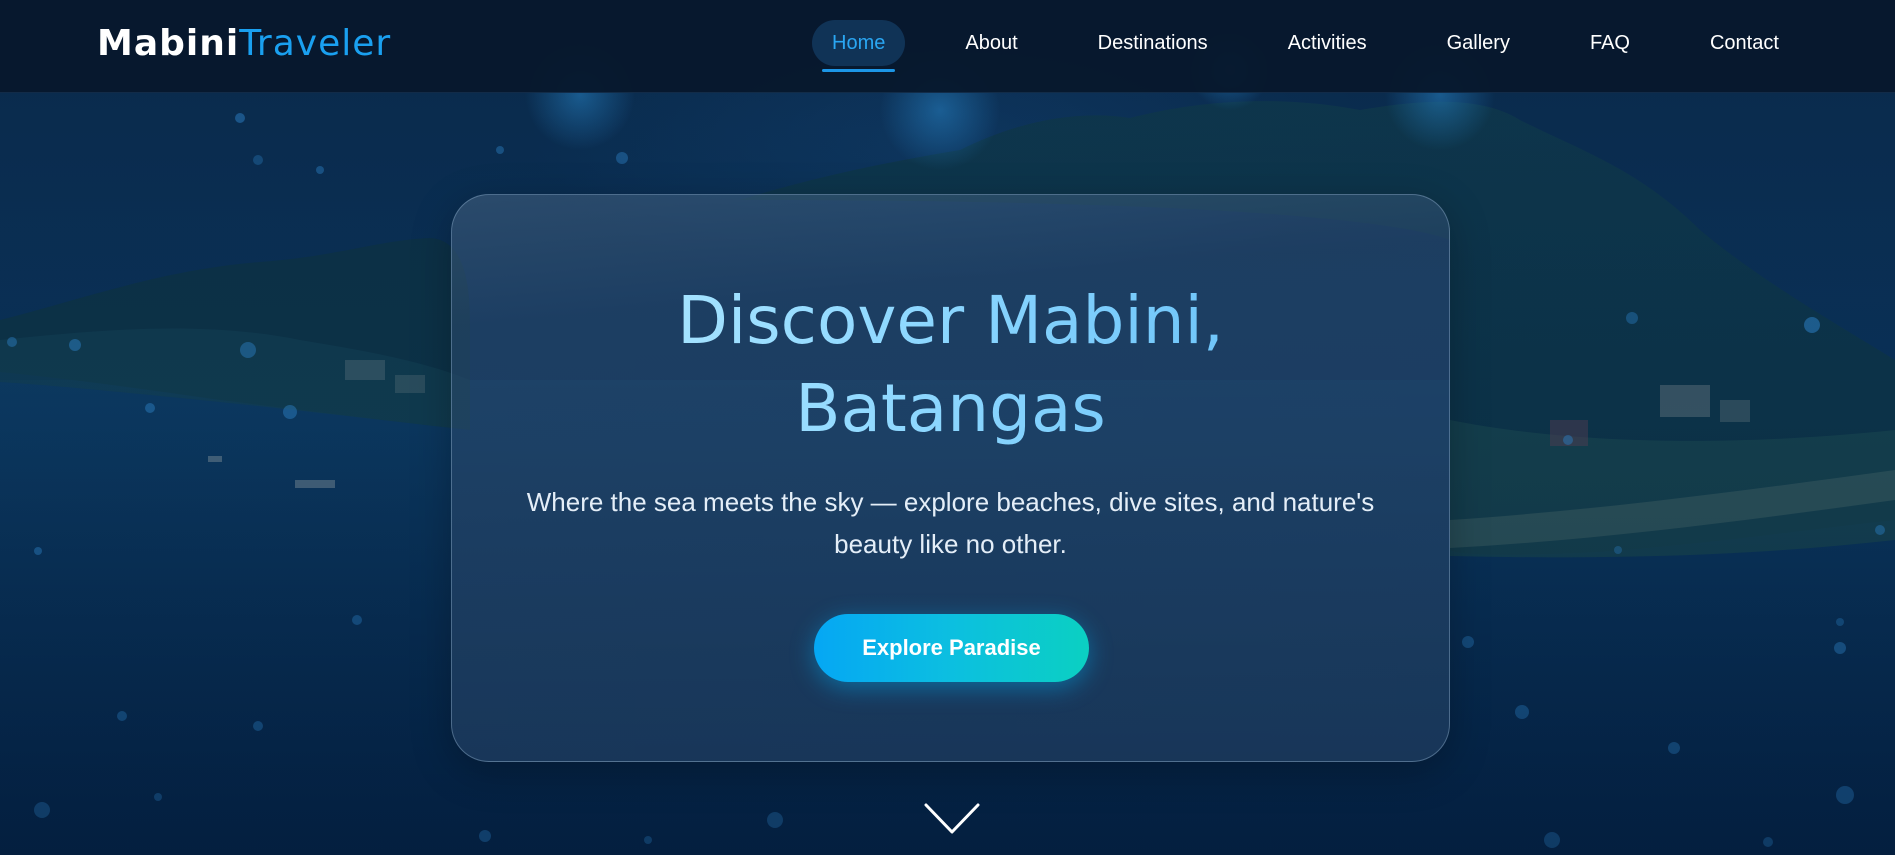 This screenshot has height=855, width=1895. Describe the element at coordinates (315, 43) in the screenshot. I see `brand-name-accent: Traveler` at that location.